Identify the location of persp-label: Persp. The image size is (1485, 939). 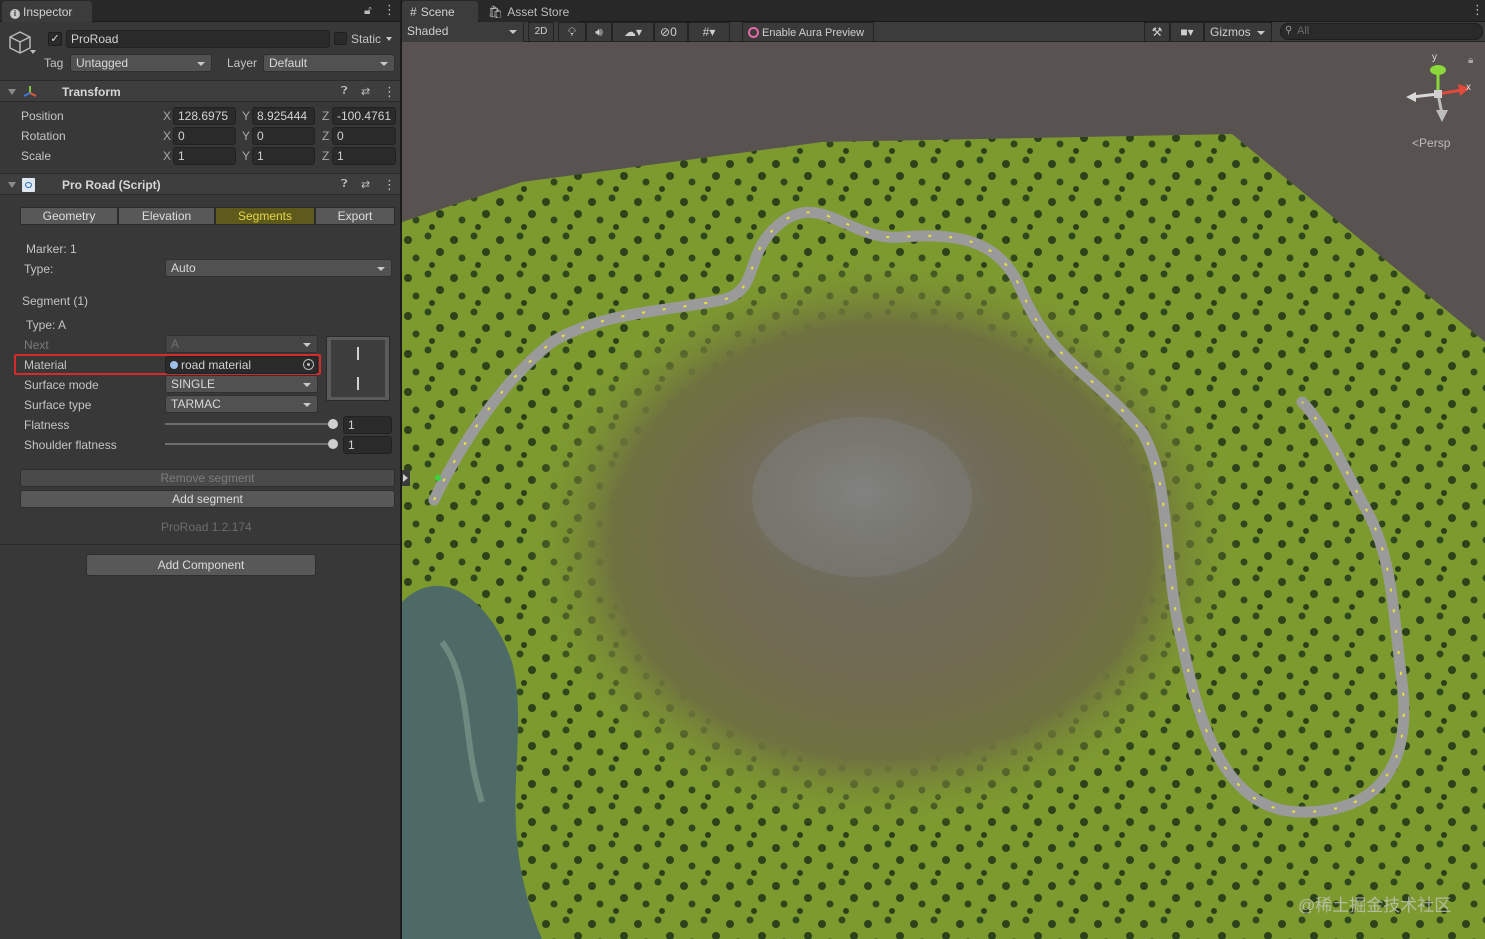
(1435, 143).